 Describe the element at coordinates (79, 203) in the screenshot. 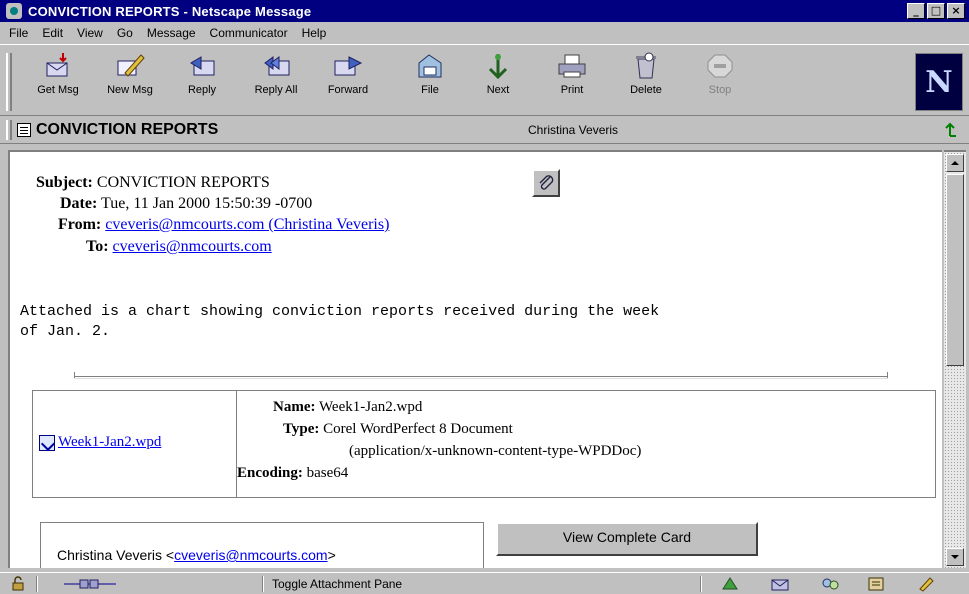

I see `date-label: Date:` at that location.